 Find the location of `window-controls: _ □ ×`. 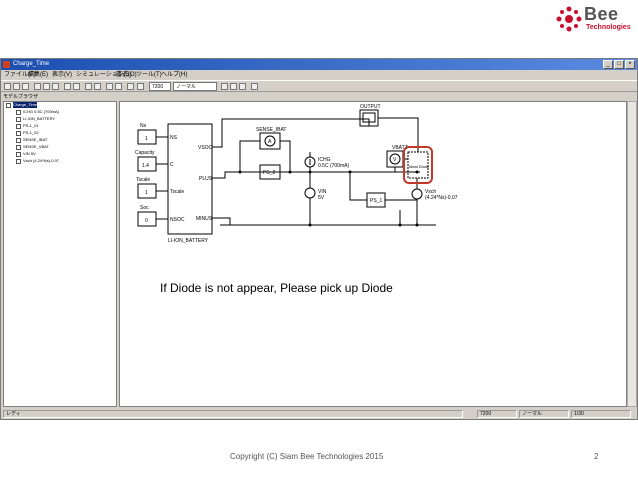

window-controls: _ □ × is located at coordinates (619, 64).